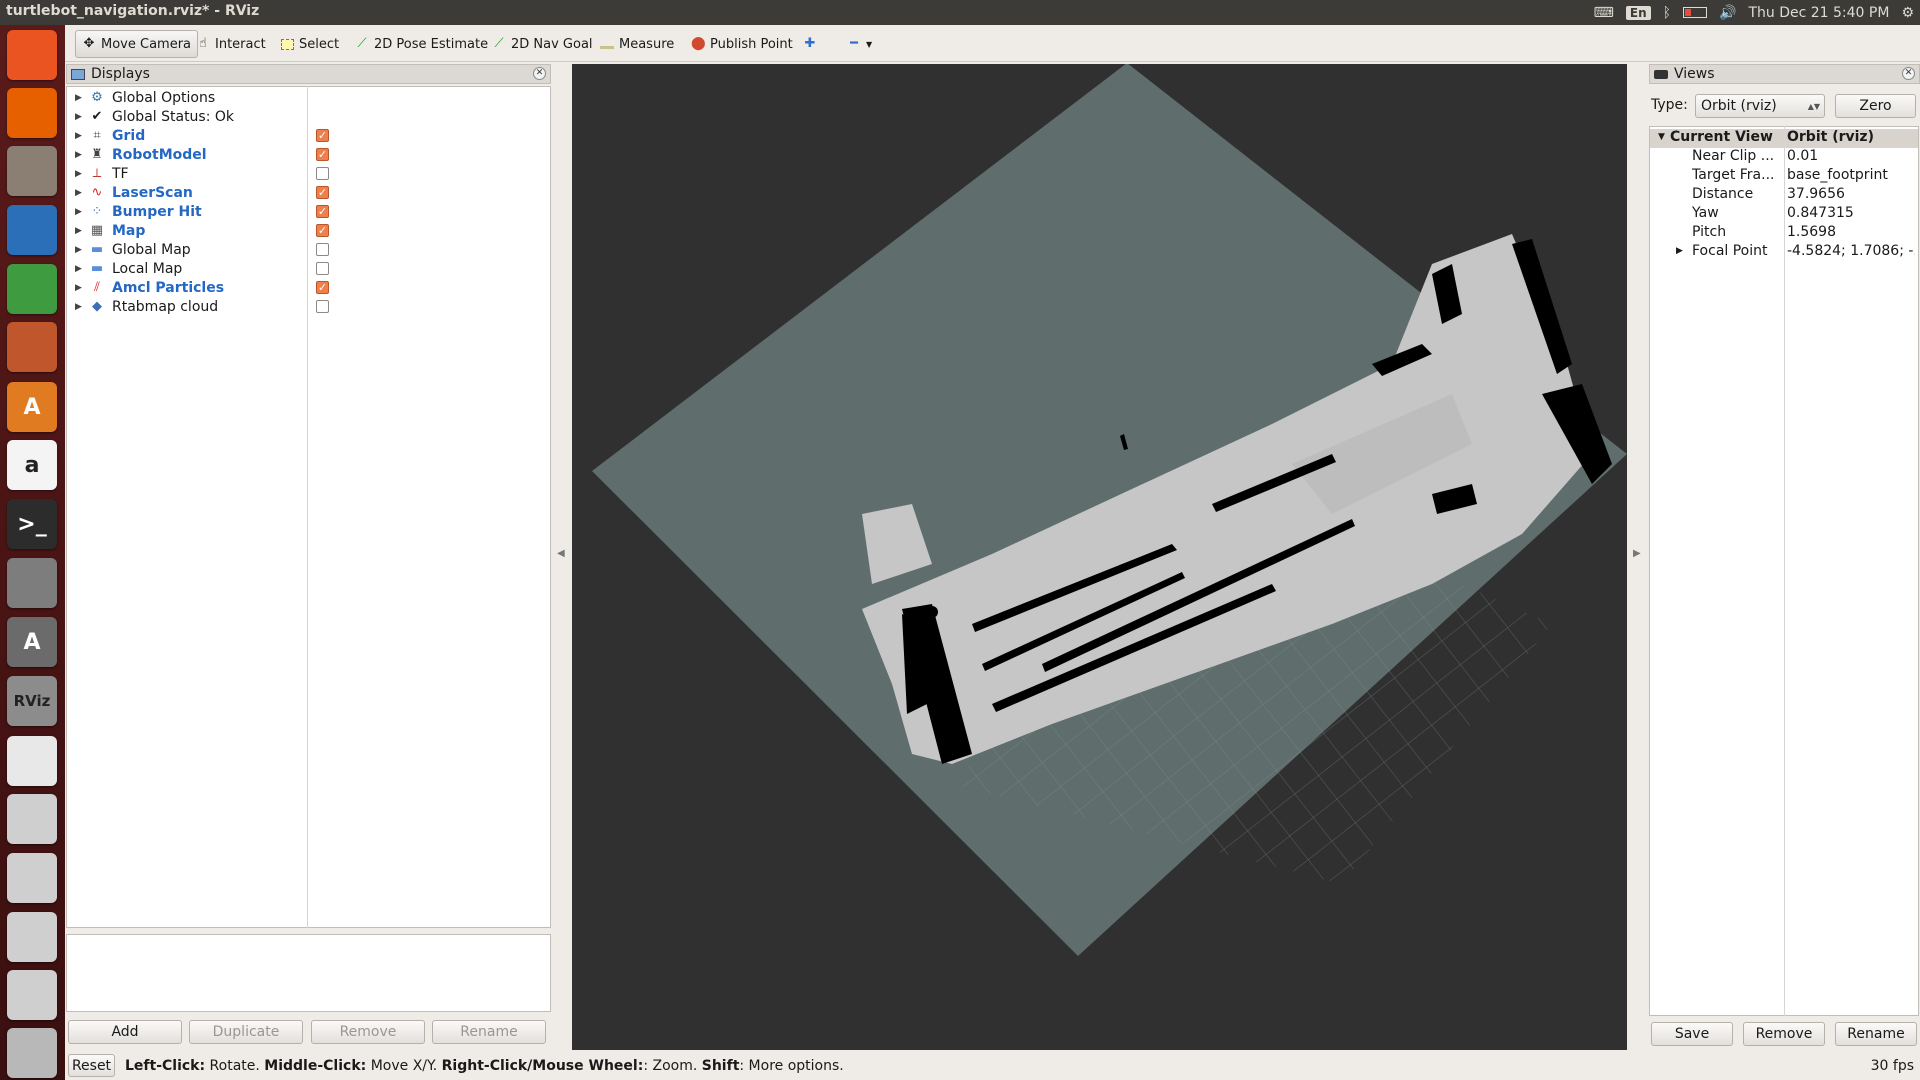 Image resolution: width=1920 pixels, height=1080 pixels. What do you see at coordinates (1637, 553) in the screenshot?
I see `right-splitter-handle: ▶` at bounding box center [1637, 553].